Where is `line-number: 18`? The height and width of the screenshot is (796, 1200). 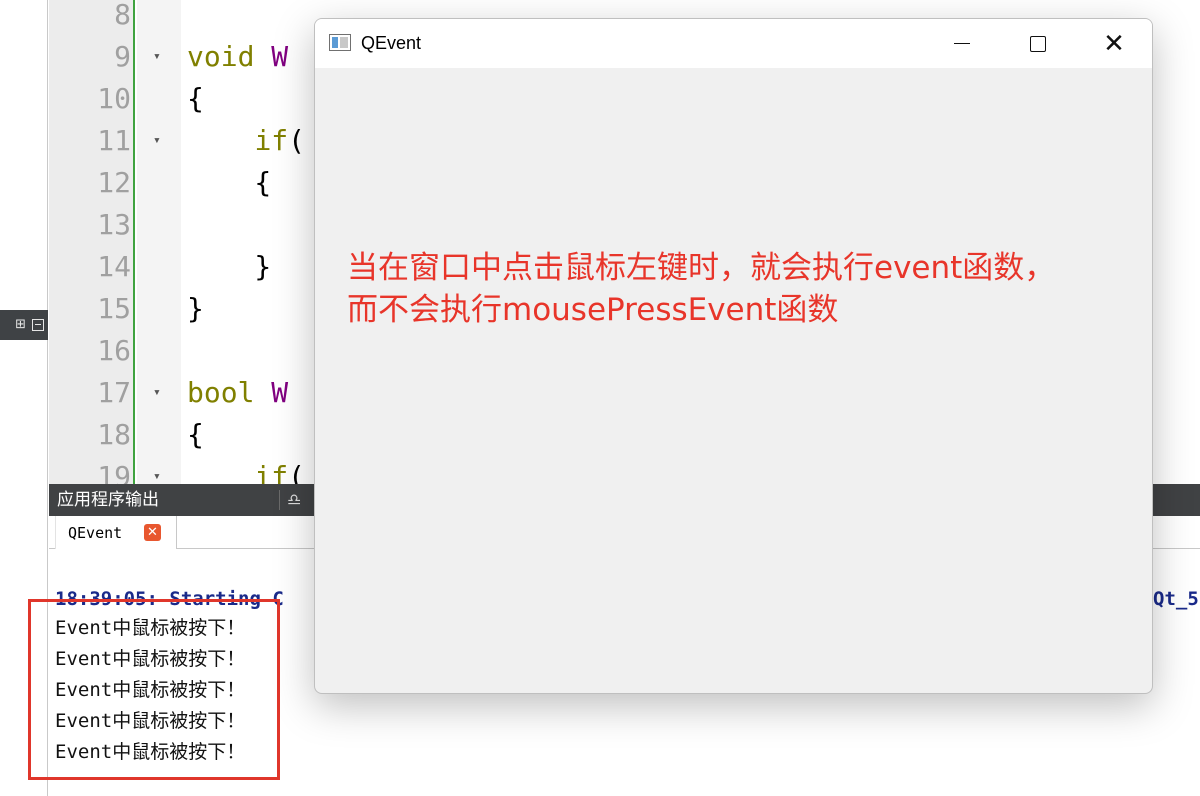
line-number: 18 is located at coordinates (114, 434).